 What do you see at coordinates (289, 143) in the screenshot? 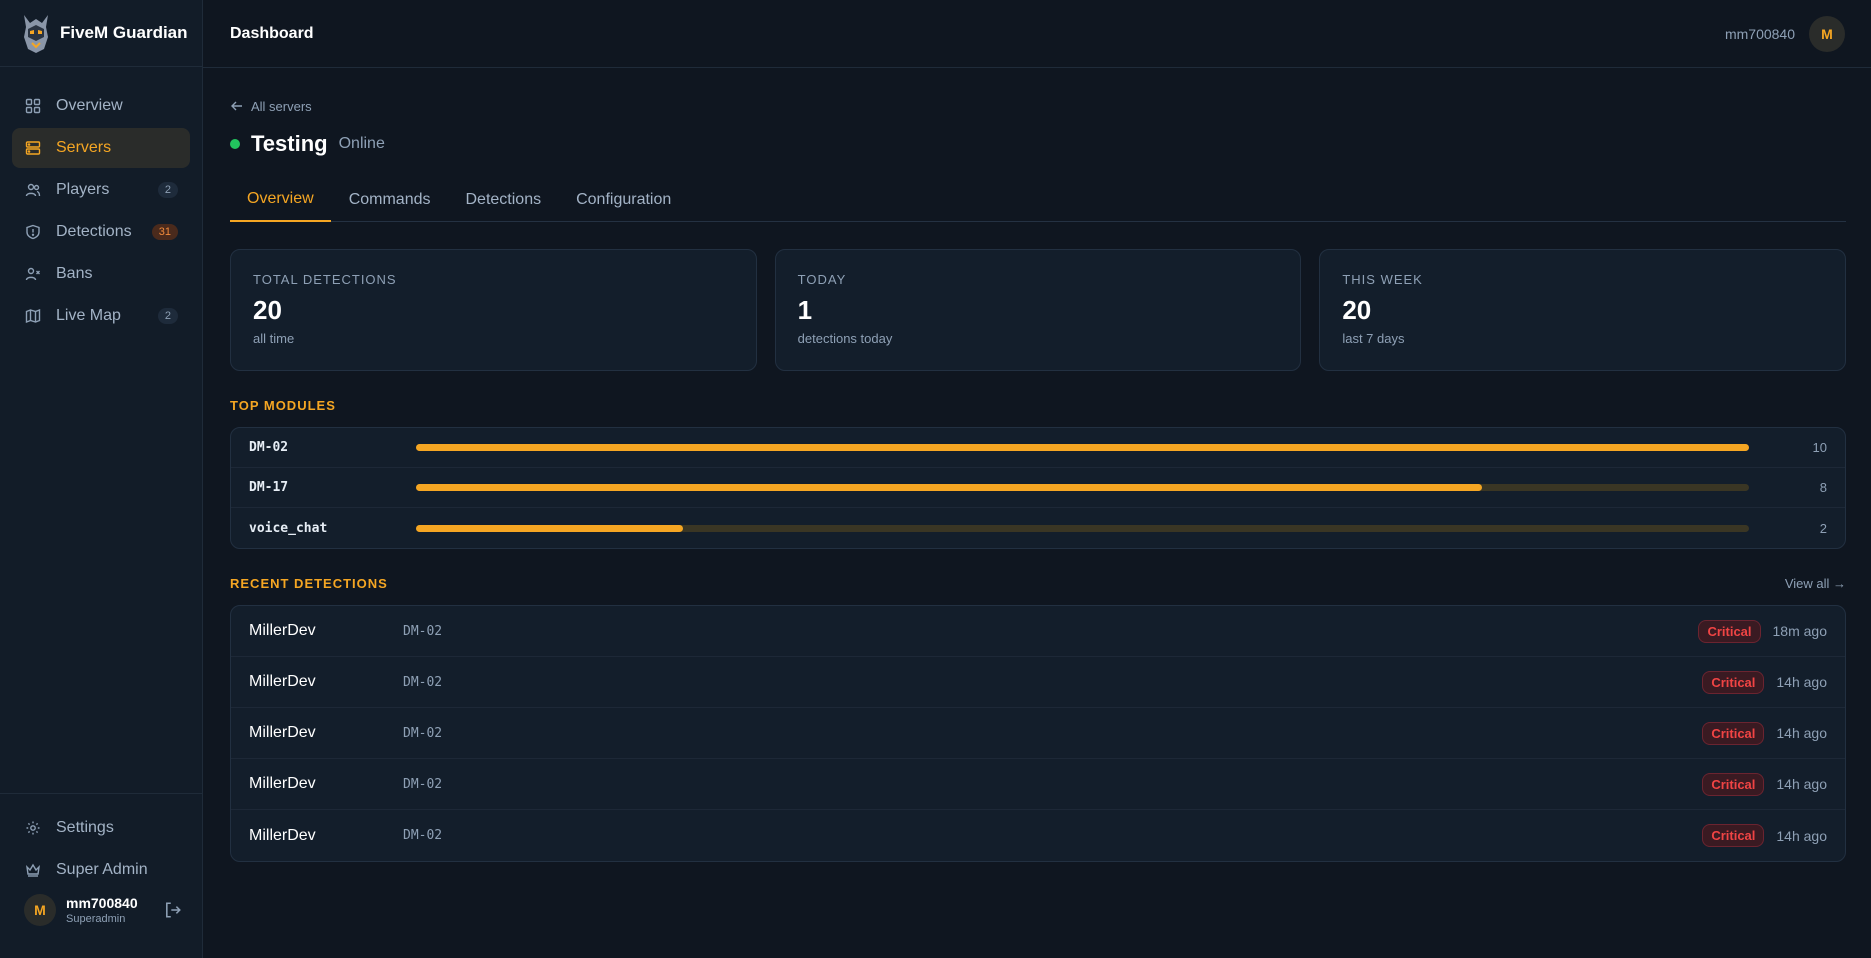
I see `server-name: Testing` at bounding box center [289, 143].